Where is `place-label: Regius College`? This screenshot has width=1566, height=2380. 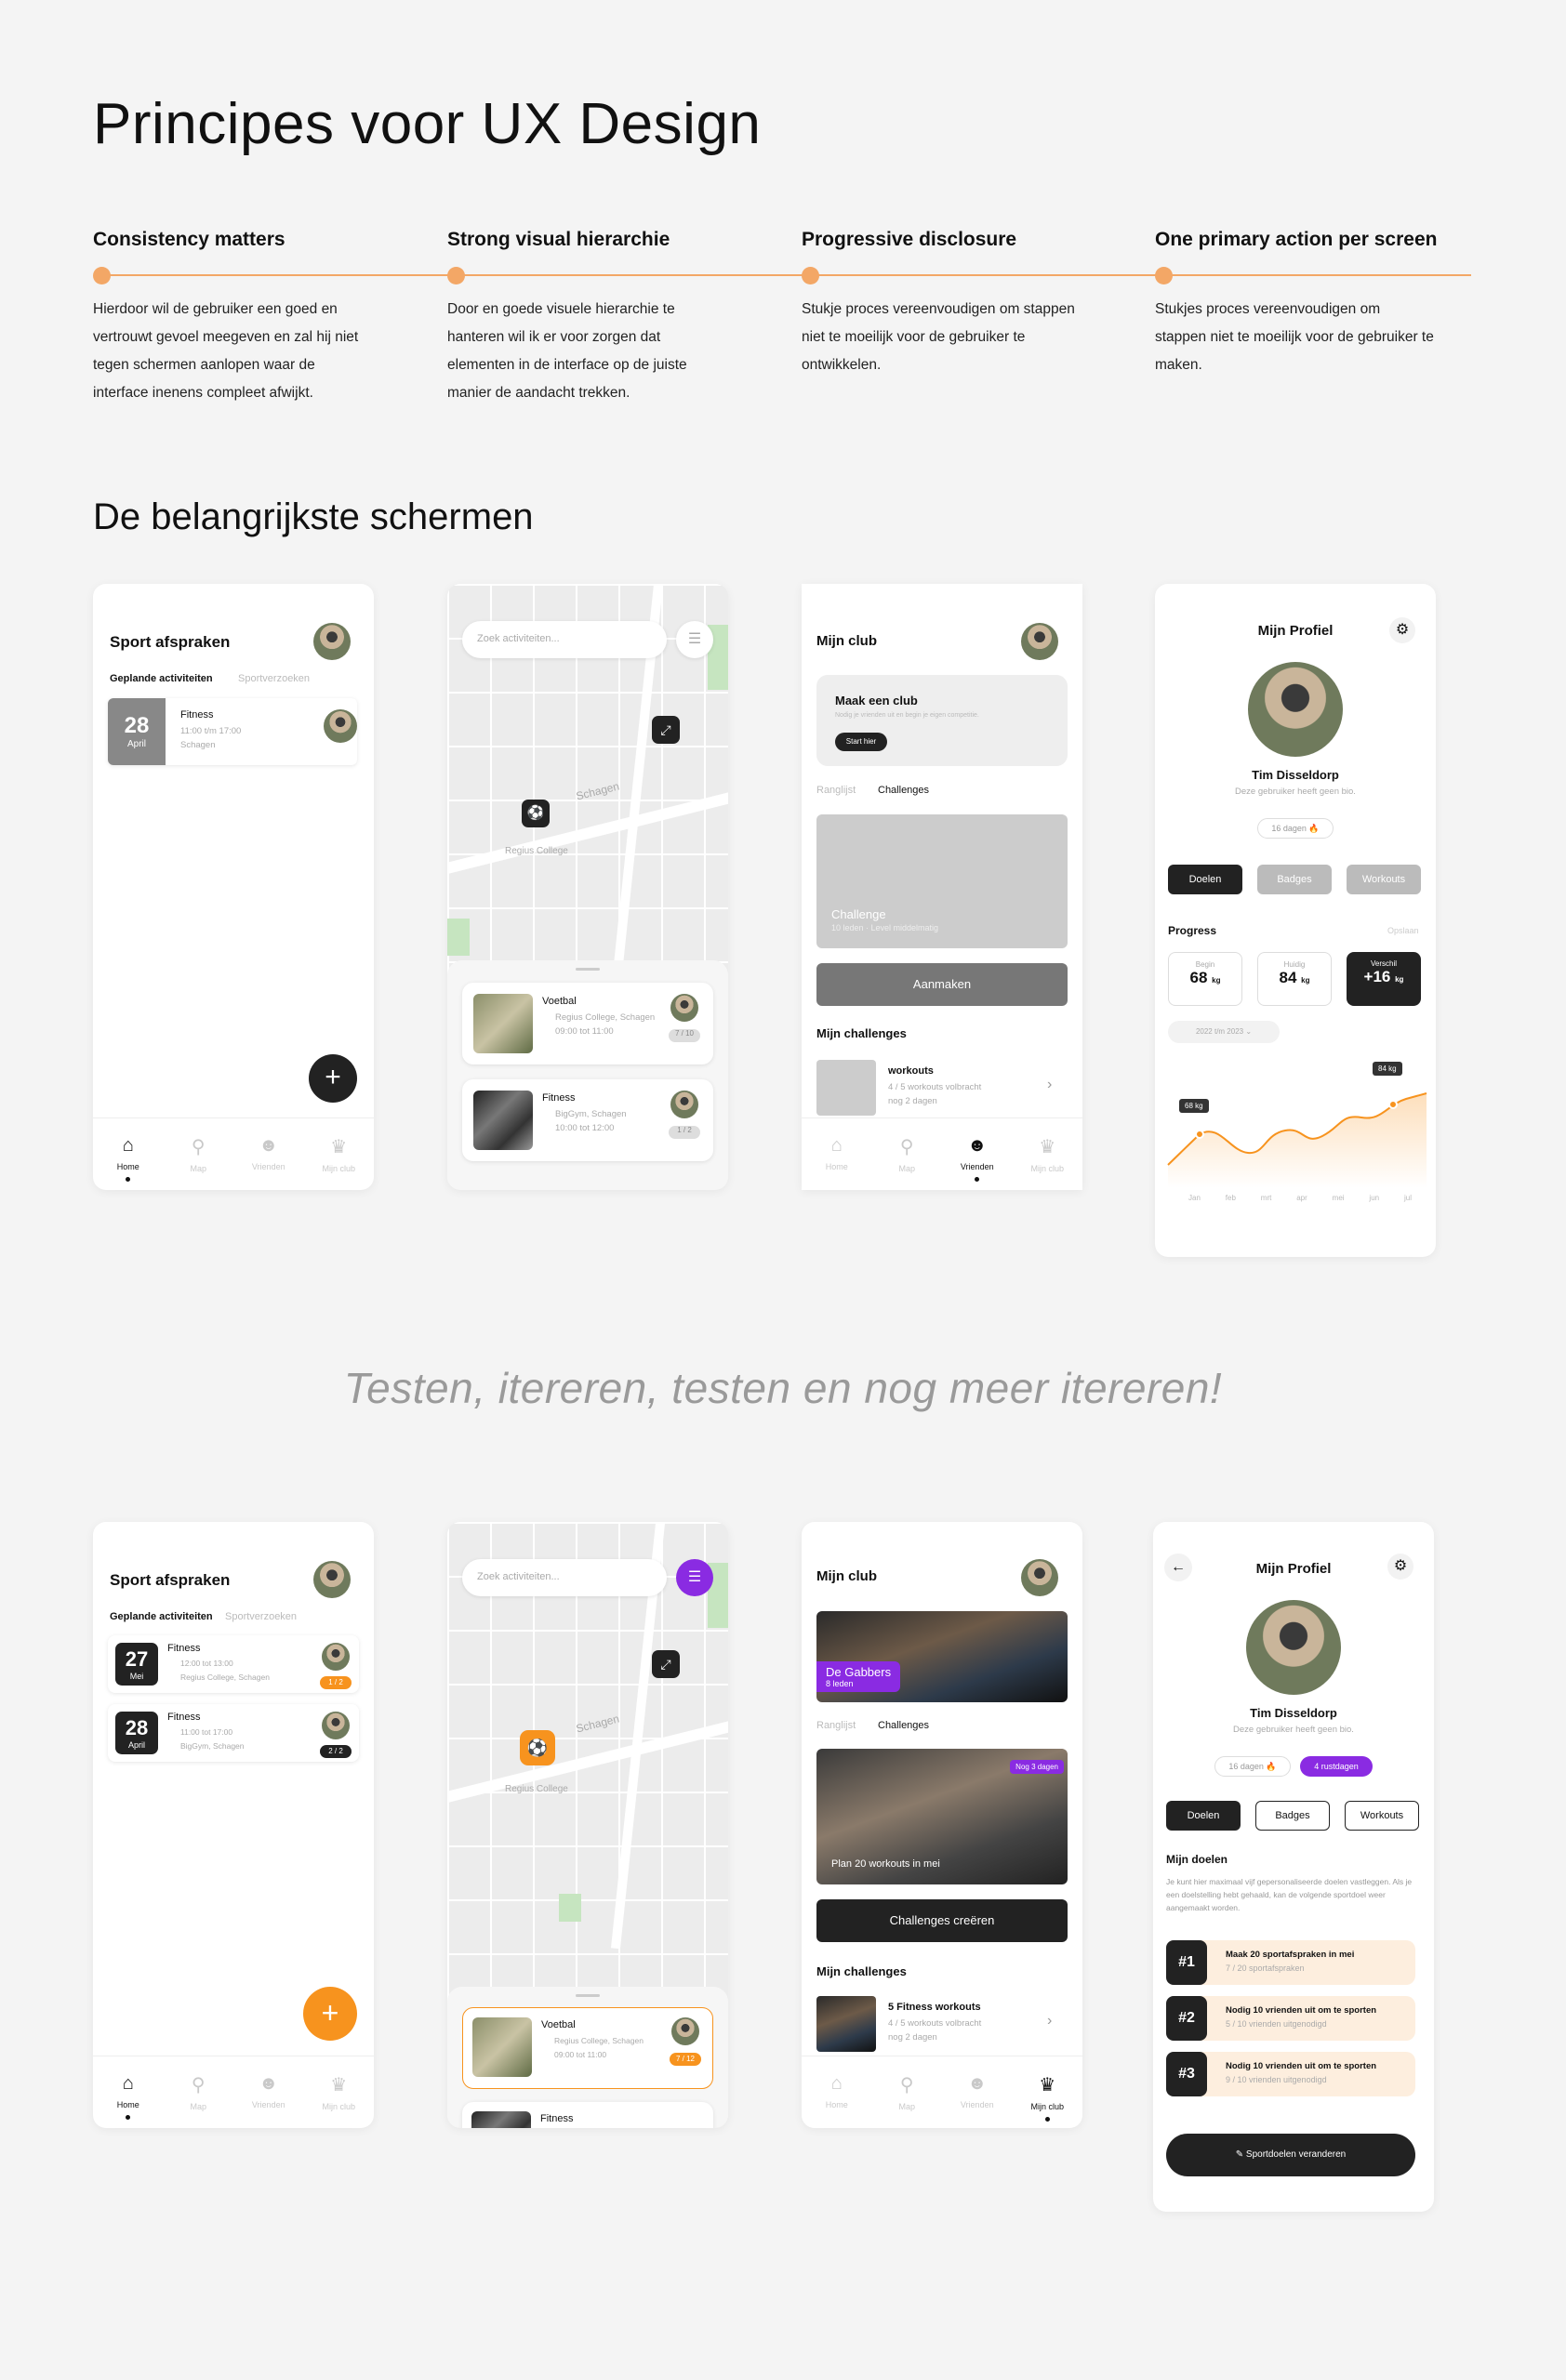
place-label: Regius College is located at coordinates (536, 1789).